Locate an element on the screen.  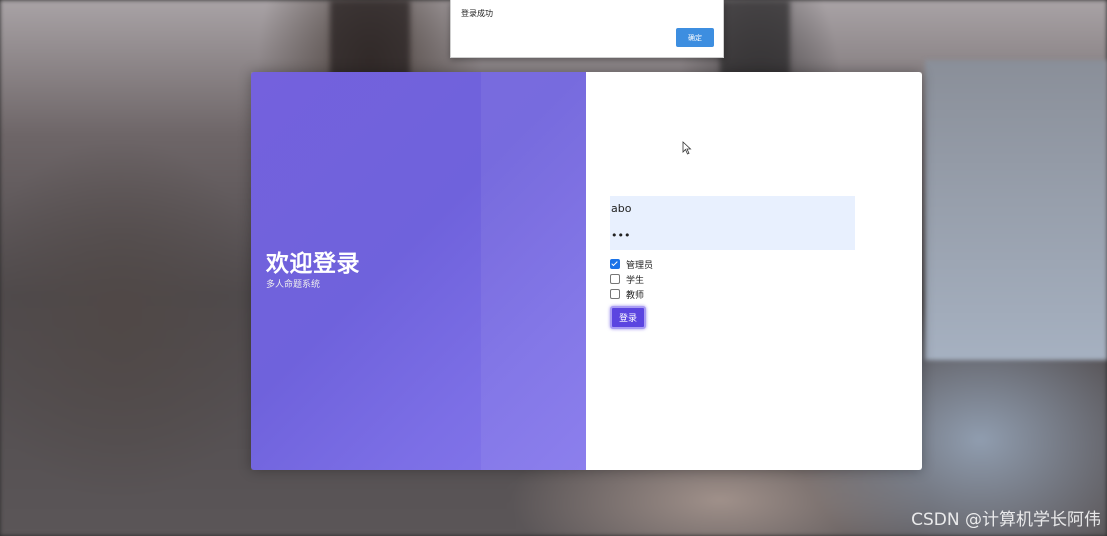
role-checkbox-student is located at coordinates (615, 279).